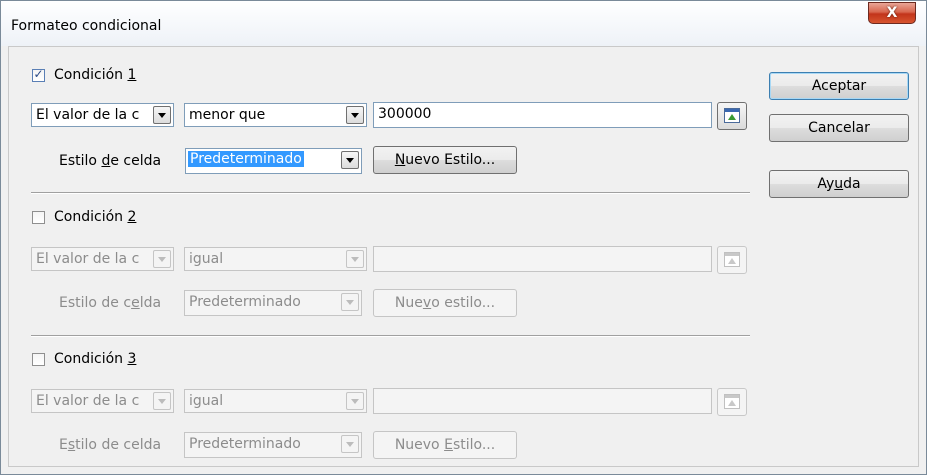 Image resolution: width=927 pixels, height=475 pixels. What do you see at coordinates (95, 303) in the screenshot?
I see `label-text: Estilo de c` at bounding box center [95, 303].